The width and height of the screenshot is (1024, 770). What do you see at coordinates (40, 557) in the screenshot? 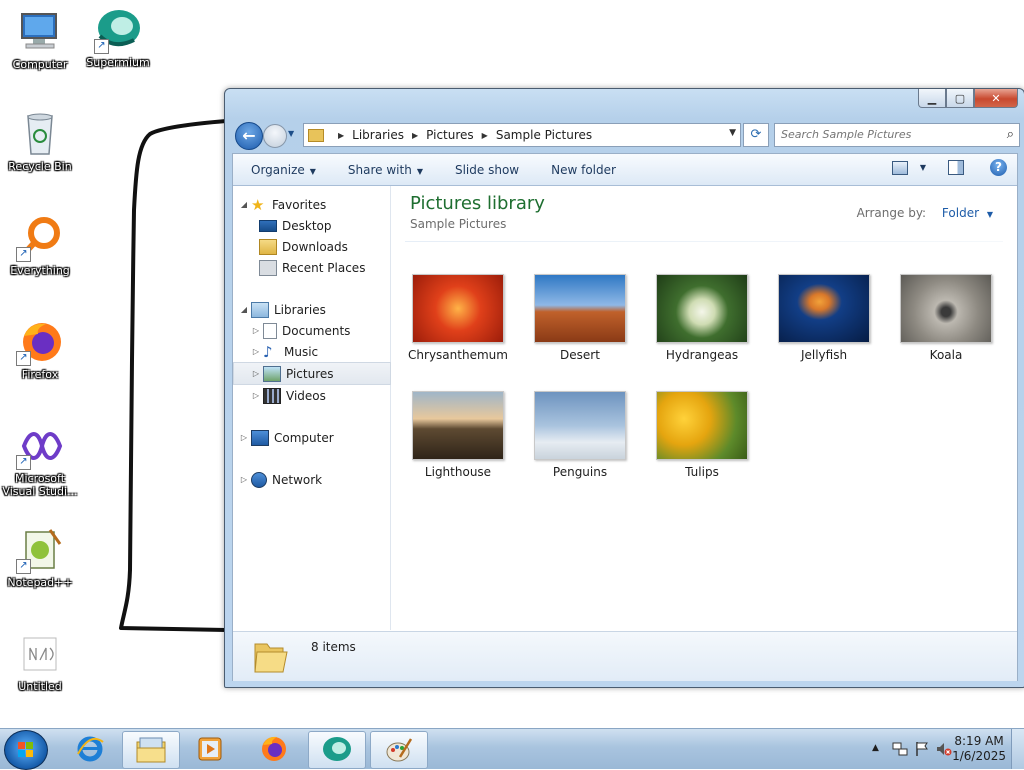
I see `desktop-icon-notepad-plus-plus: ↗ Notepad++` at bounding box center [40, 557].